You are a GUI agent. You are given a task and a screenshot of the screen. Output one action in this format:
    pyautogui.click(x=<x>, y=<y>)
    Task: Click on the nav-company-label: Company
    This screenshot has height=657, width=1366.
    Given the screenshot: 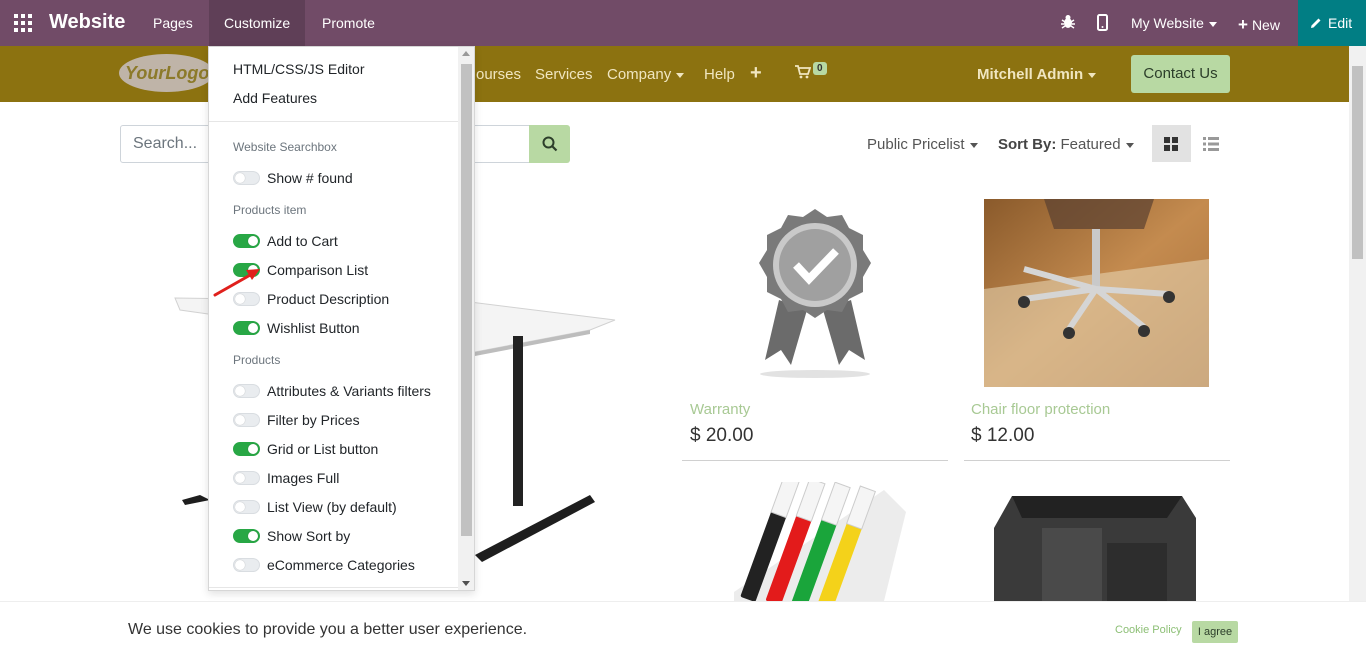 What is the action you would take?
    pyautogui.click(x=639, y=74)
    